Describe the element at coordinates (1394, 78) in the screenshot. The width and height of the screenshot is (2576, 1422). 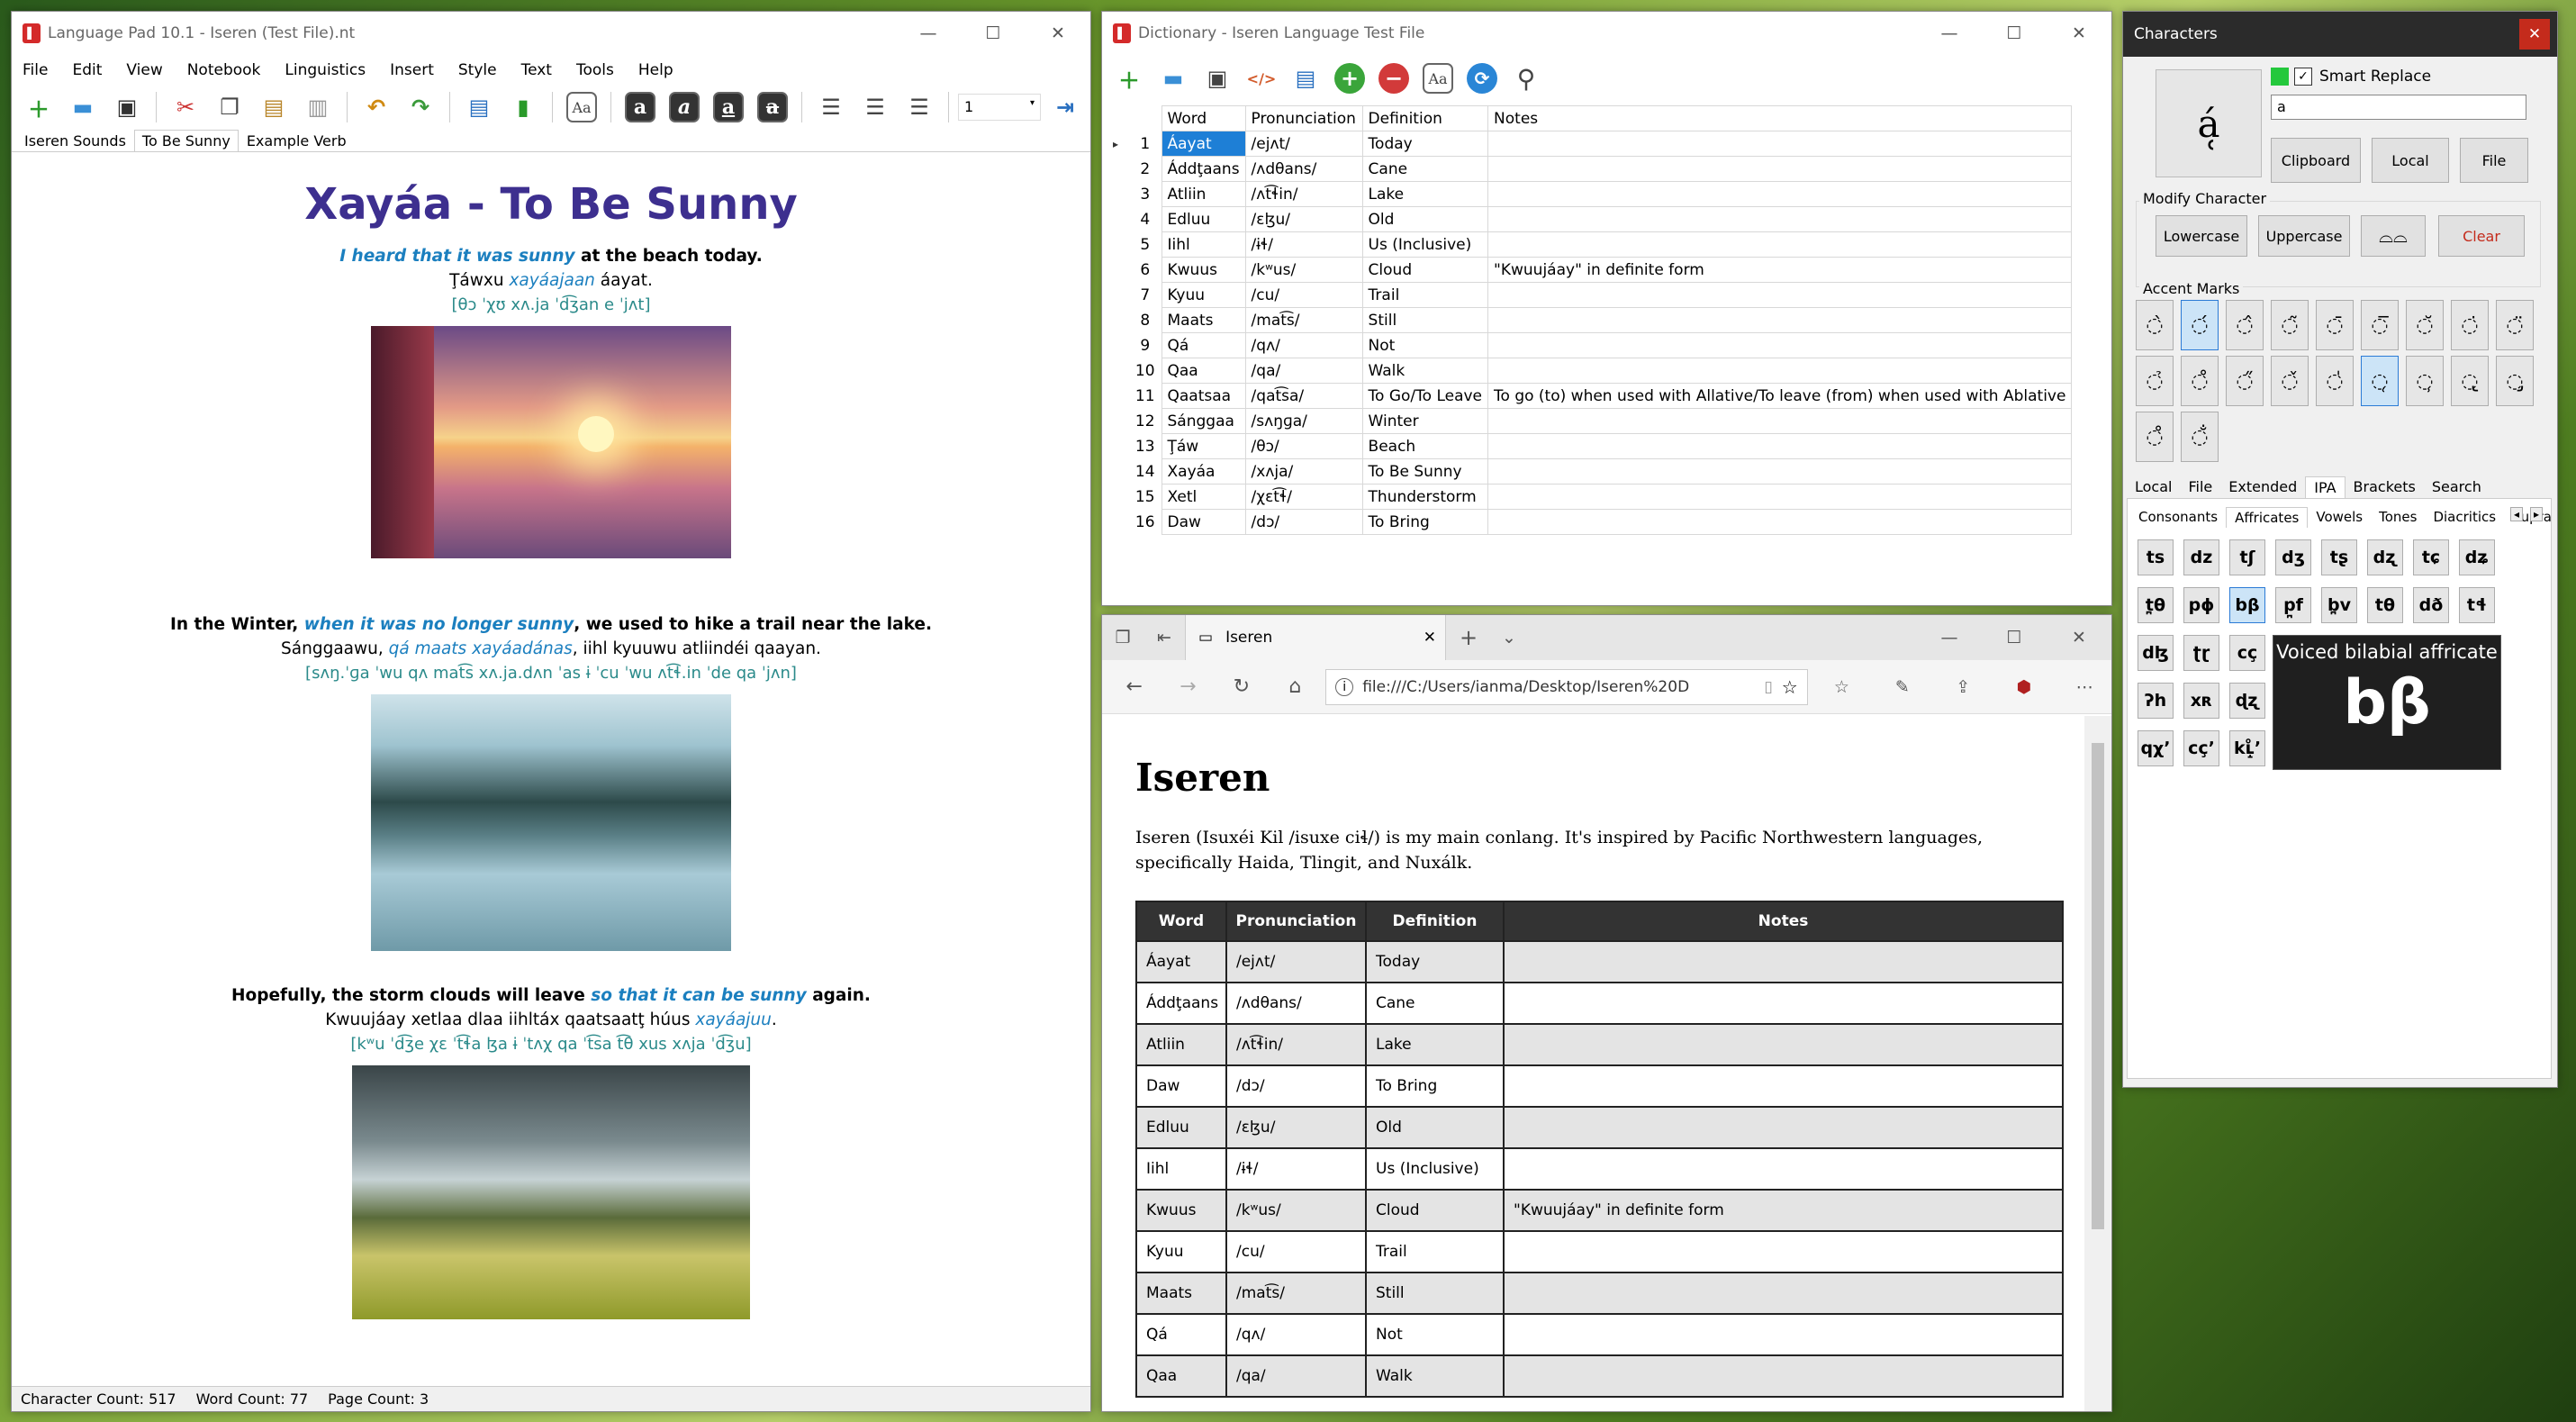
I see `remove-entry-icon: −` at that location.